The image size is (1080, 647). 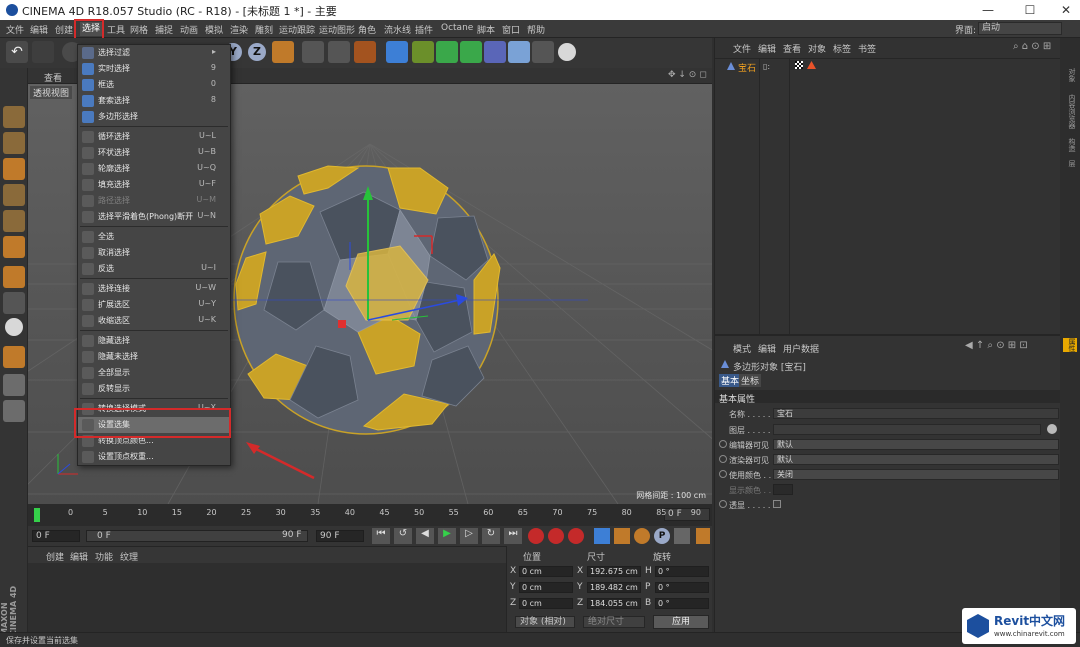 I want to click on menu-sculpt: 雕刻, so click(x=264, y=29).